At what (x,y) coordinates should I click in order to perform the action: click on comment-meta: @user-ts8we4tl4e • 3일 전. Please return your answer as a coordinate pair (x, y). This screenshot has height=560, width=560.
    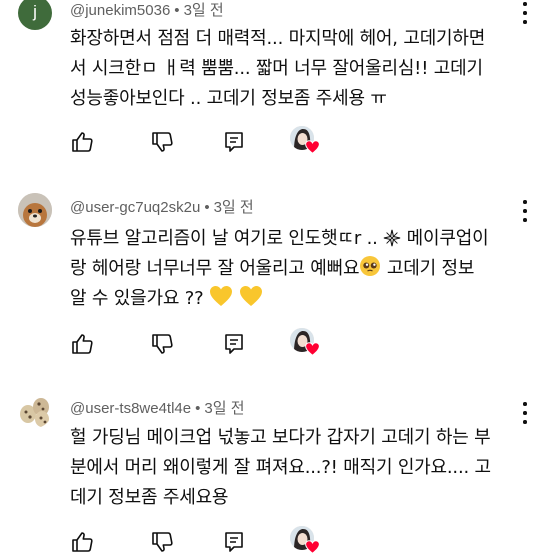
    Looking at the image, I should click on (157, 408).